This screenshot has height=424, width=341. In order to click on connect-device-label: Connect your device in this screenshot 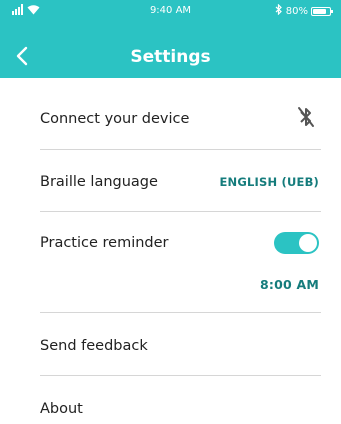, I will do `click(115, 119)`.